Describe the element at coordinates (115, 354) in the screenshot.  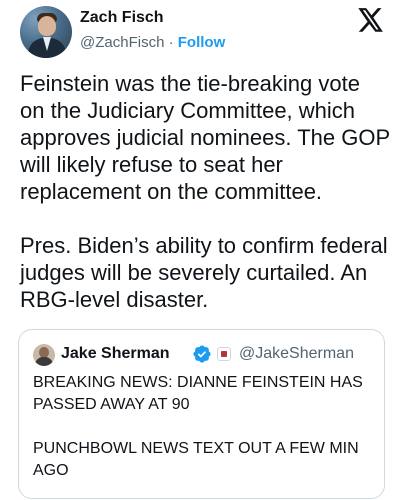
I see `quoted-author-display-name: Jake Sherman` at that location.